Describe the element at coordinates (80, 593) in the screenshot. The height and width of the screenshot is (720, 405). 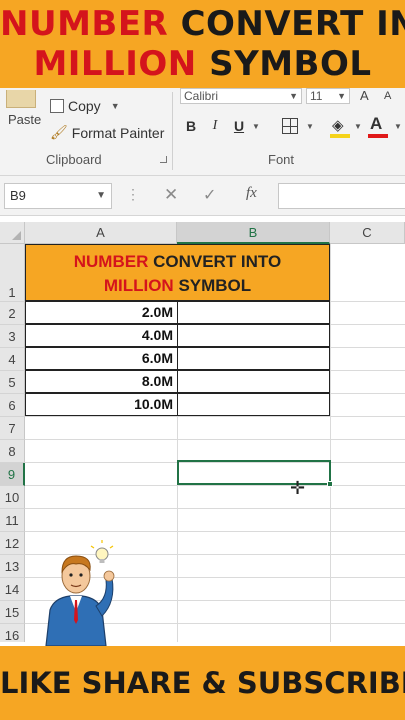
I see `presenter-character-illustration` at that location.